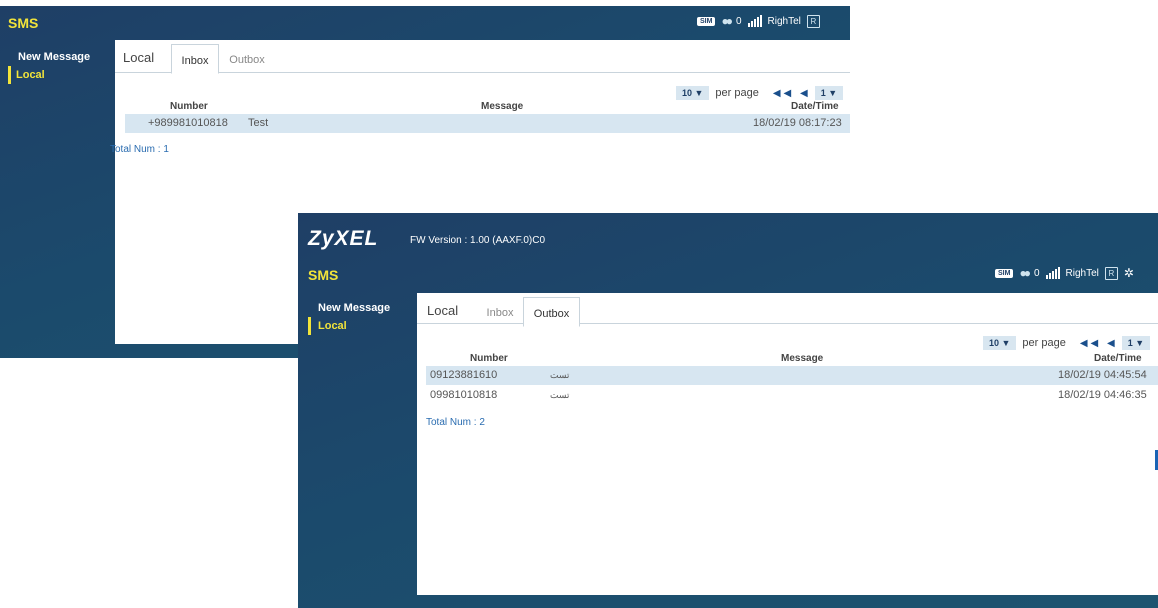 The height and width of the screenshot is (608, 1158). I want to click on row-datetime: 18/02/19 08:17:23, so click(797, 123).